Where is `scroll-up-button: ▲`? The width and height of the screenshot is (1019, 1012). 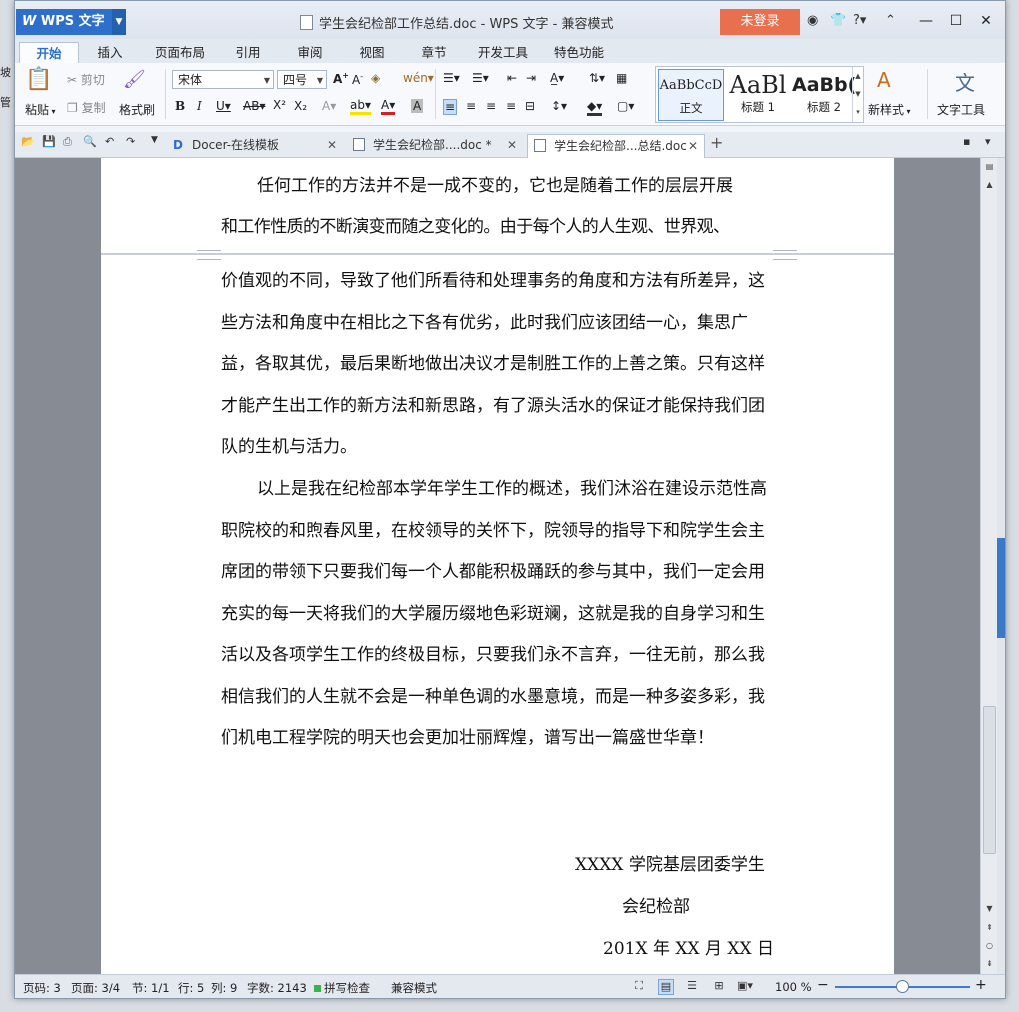 scroll-up-button: ▲ is located at coordinates (989, 185).